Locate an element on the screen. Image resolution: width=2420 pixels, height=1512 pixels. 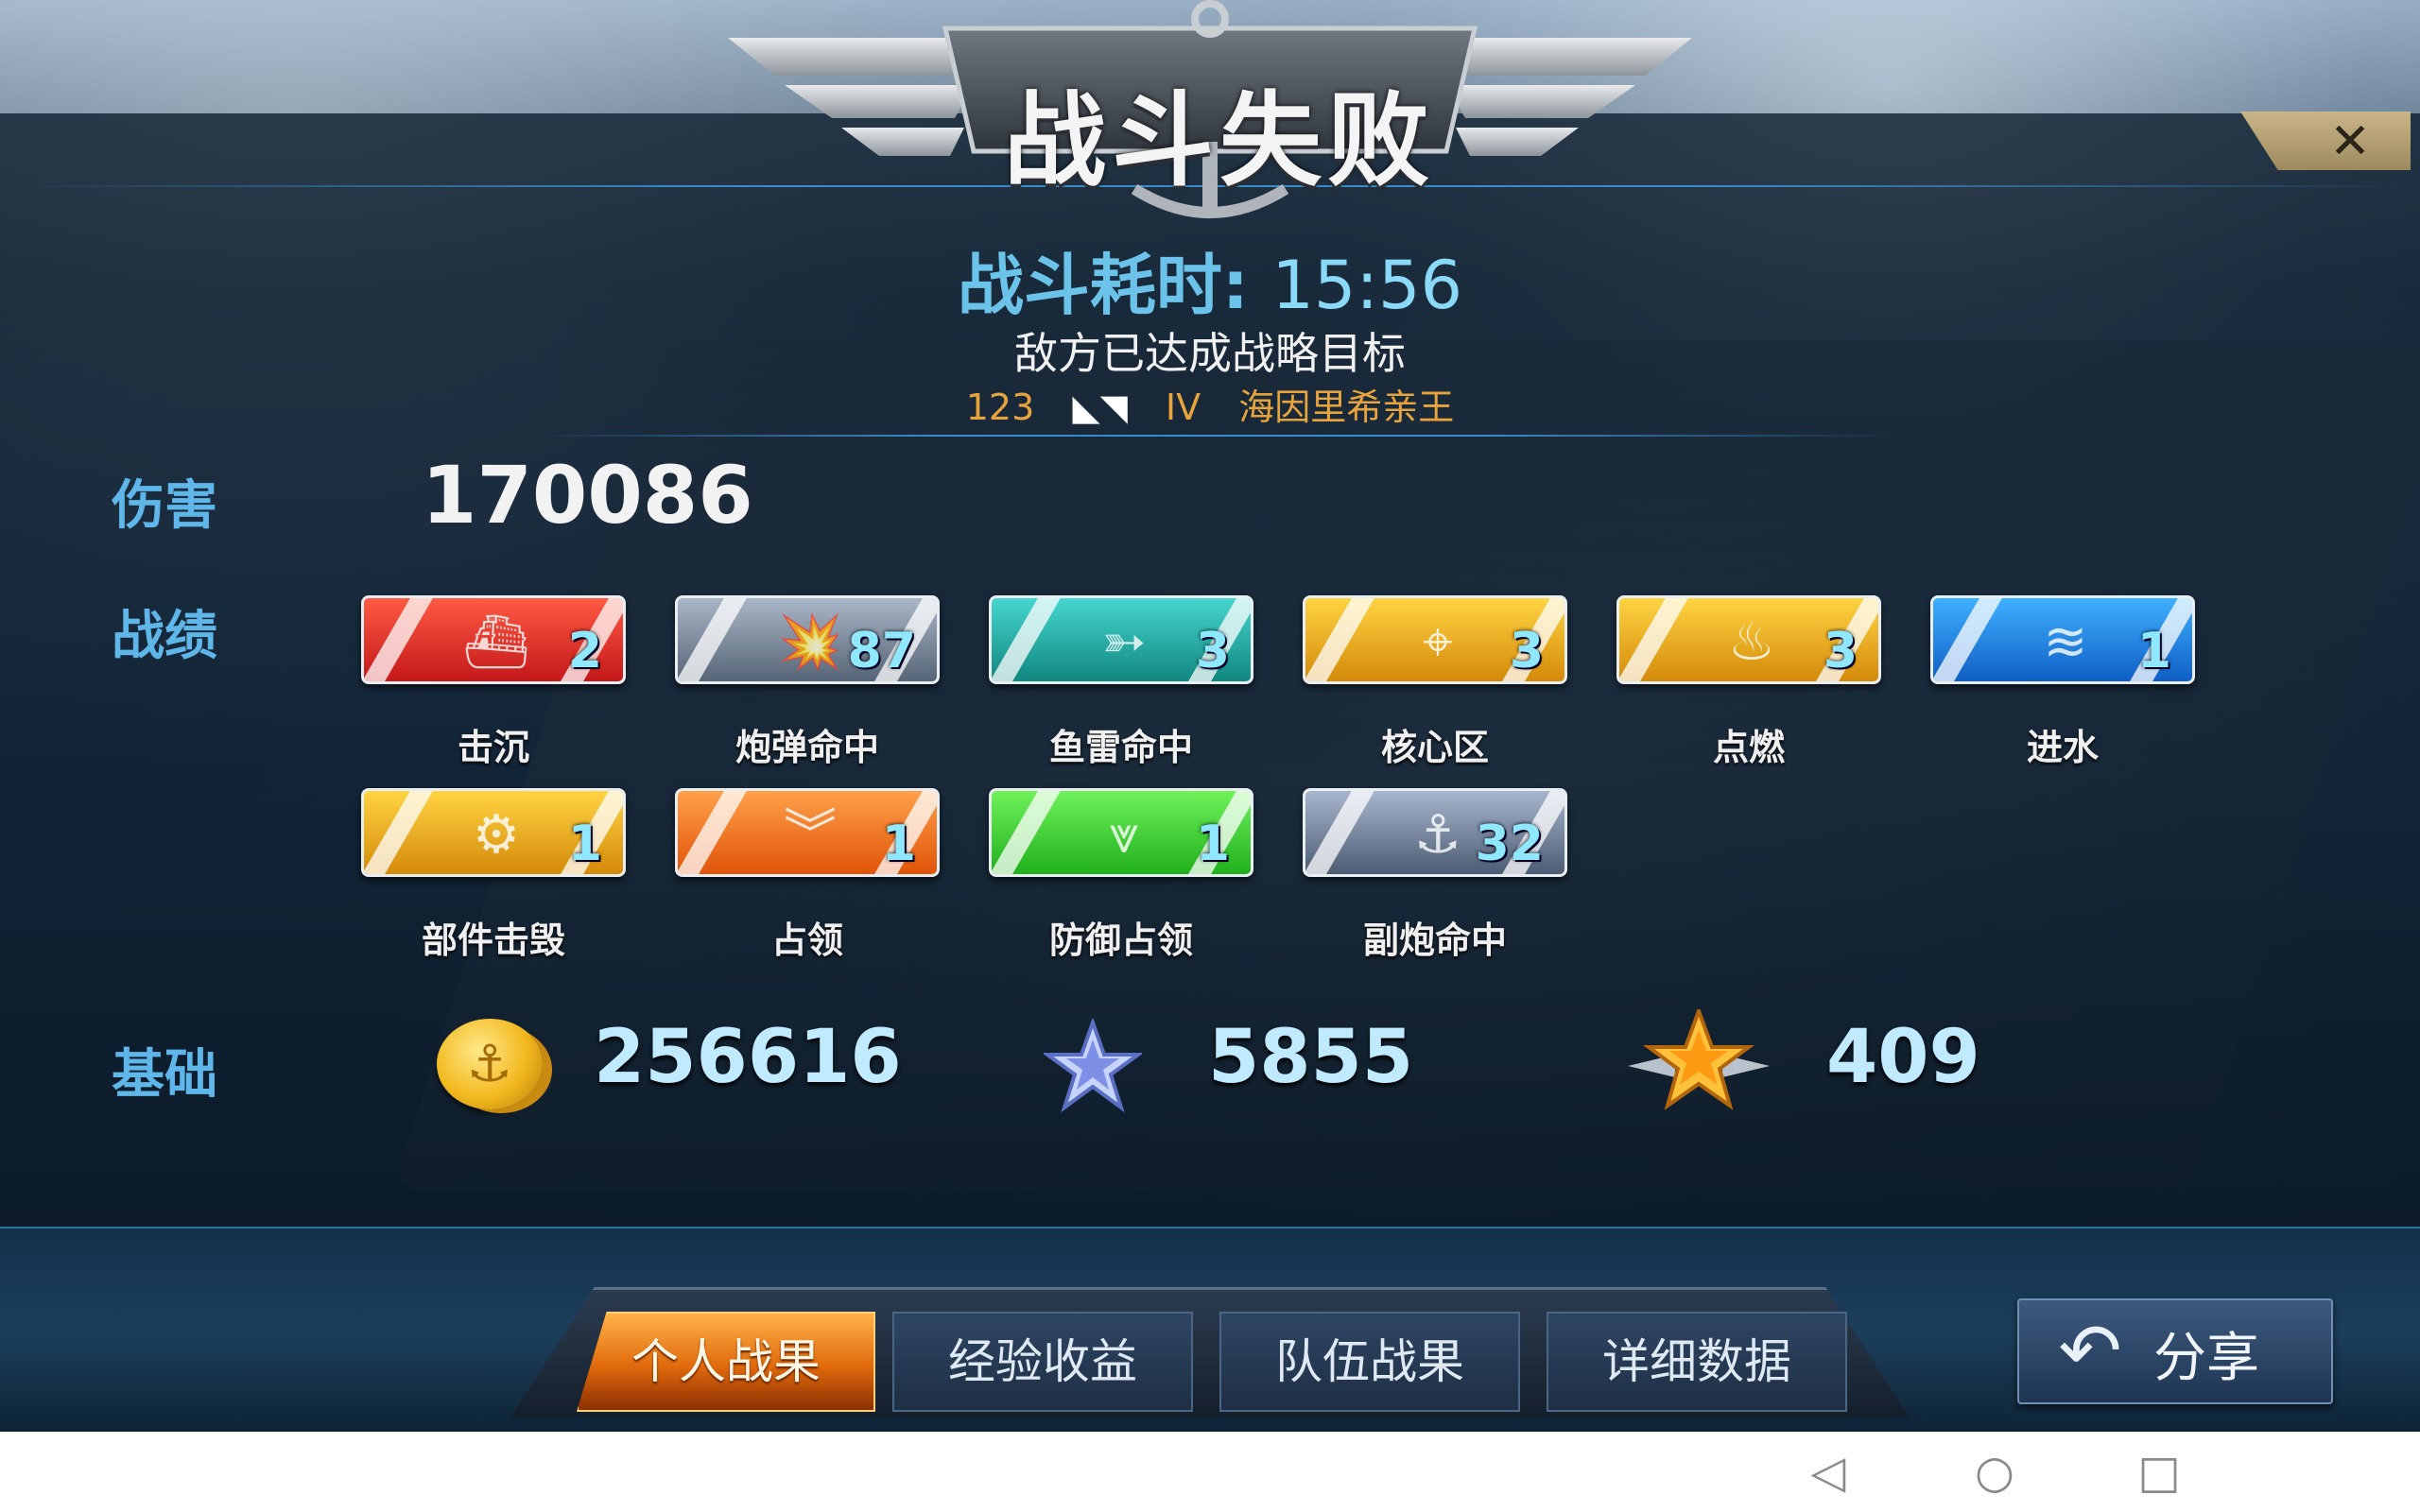
medal-torpedo-hits: ➳ 3 is located at coordinates (1121, 639).